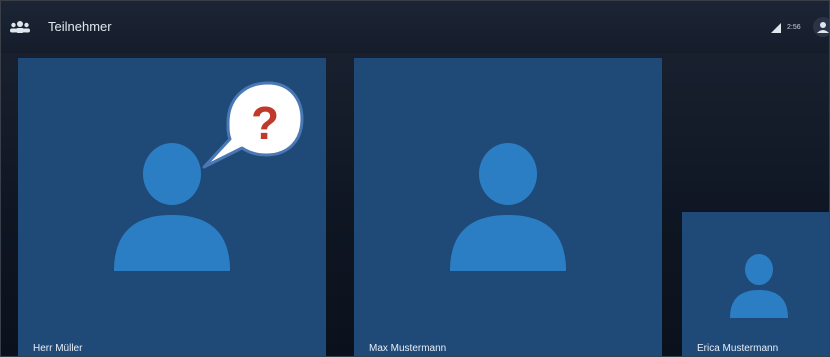  What do you see at coordinates (265, 123) in the screenshot?
I see `question-mark: ?` at bounding box center [265, 123].